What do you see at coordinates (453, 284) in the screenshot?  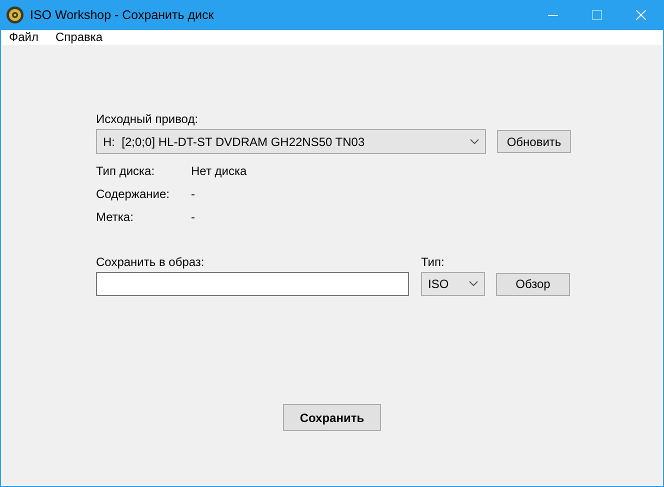 I see `type-dropdown: ISO` at bounding box center [453, 284].